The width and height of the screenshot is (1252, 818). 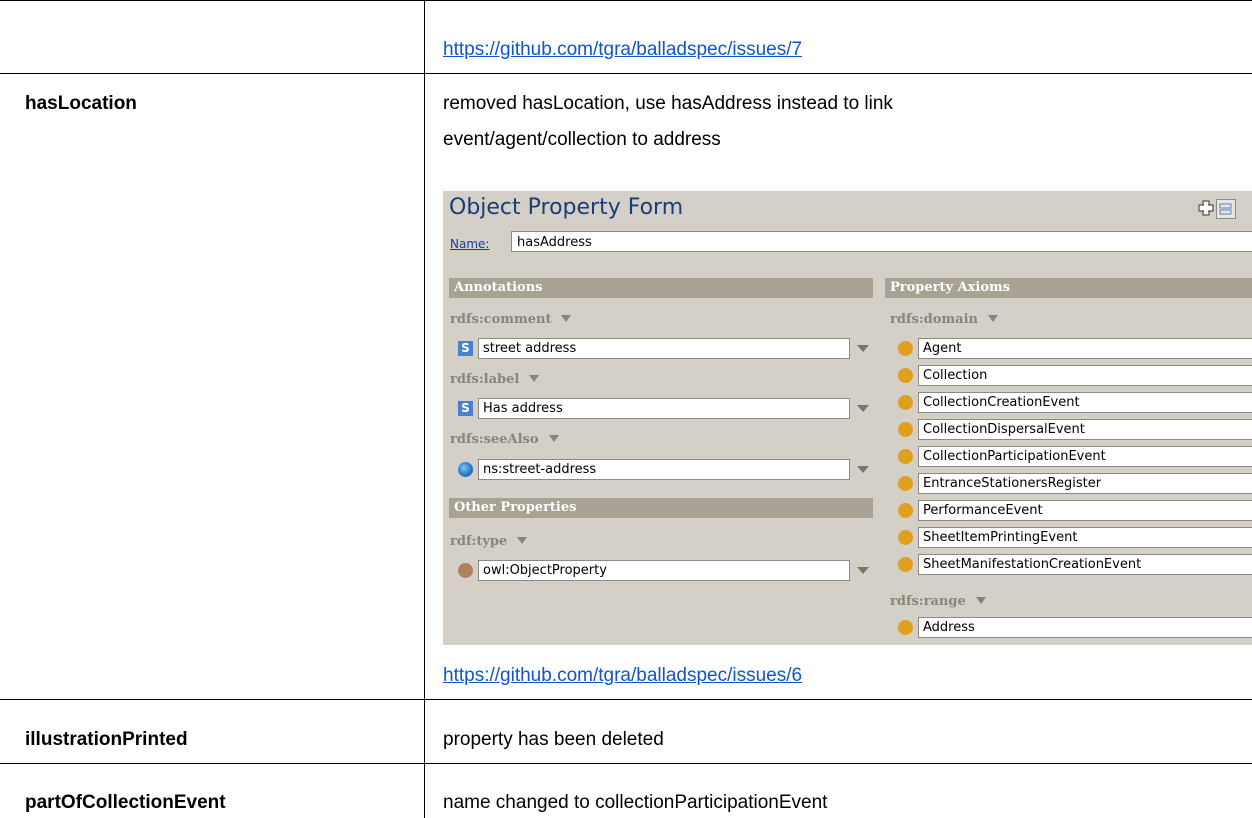 I want to click on name-field: hasAddress, so click(x=881, y=241).